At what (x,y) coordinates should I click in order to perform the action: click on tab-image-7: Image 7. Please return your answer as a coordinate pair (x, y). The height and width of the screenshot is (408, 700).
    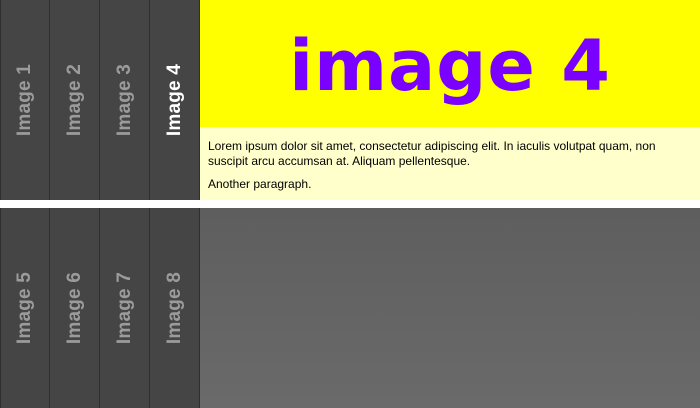
    Looking at the image, I should click on (125, 308).